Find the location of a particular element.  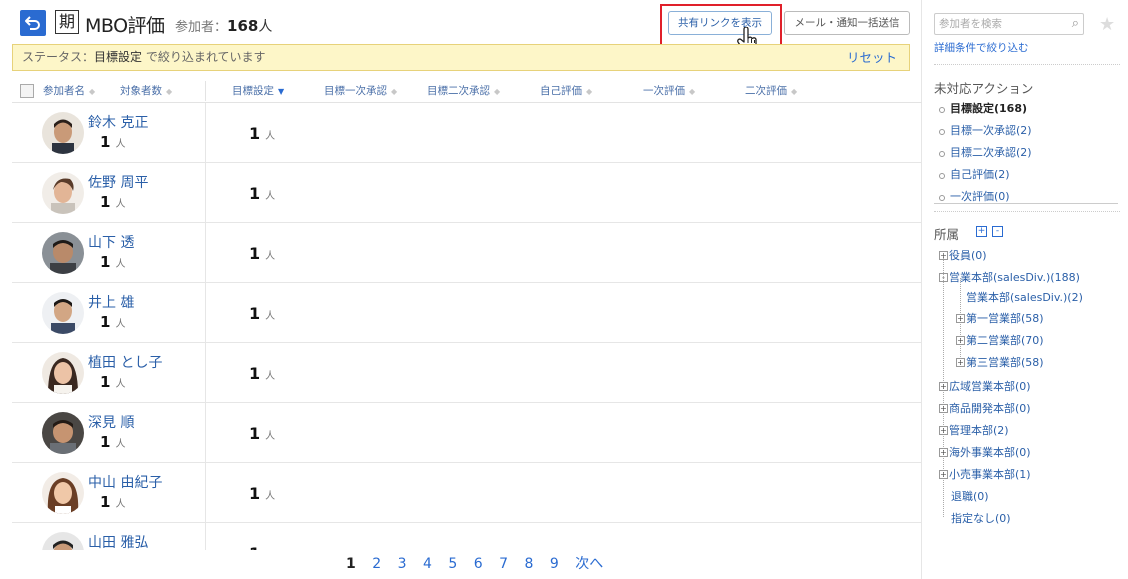

table-row: 深見 順 1人 1人 is located at coordinates (467, 433).